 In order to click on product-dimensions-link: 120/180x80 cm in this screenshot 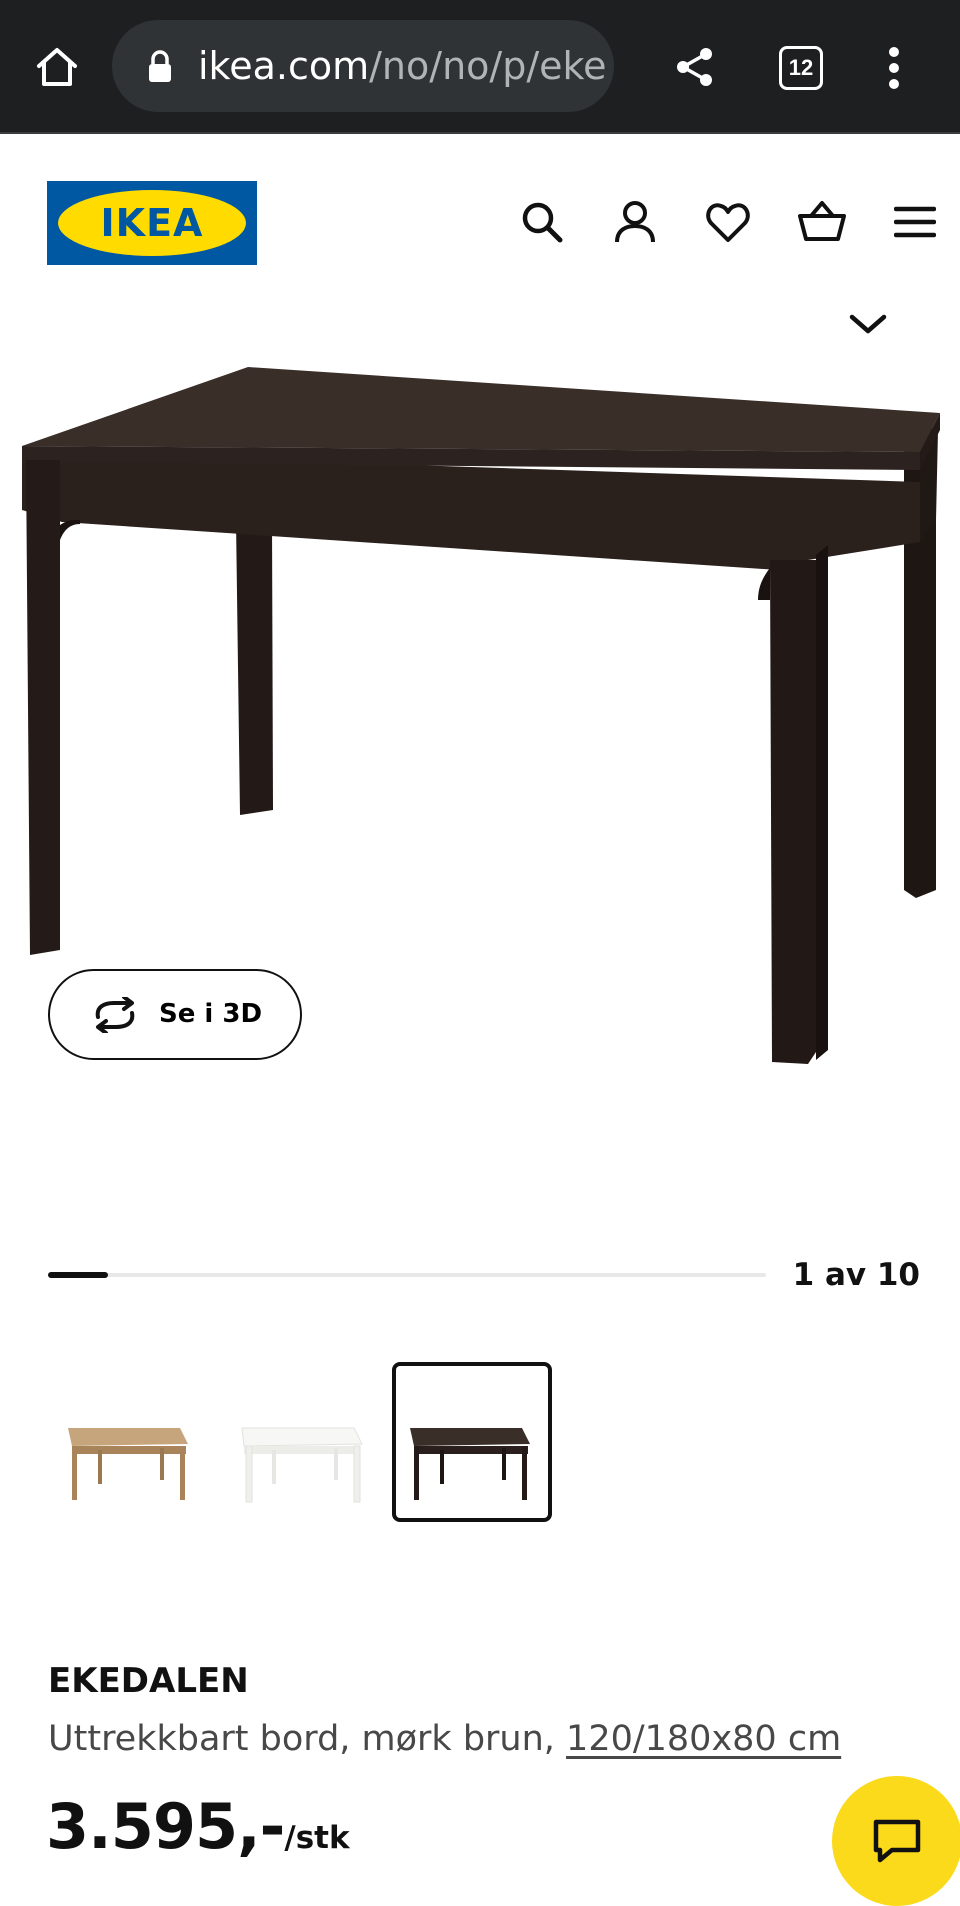, I will do `click(703, 1739)`.